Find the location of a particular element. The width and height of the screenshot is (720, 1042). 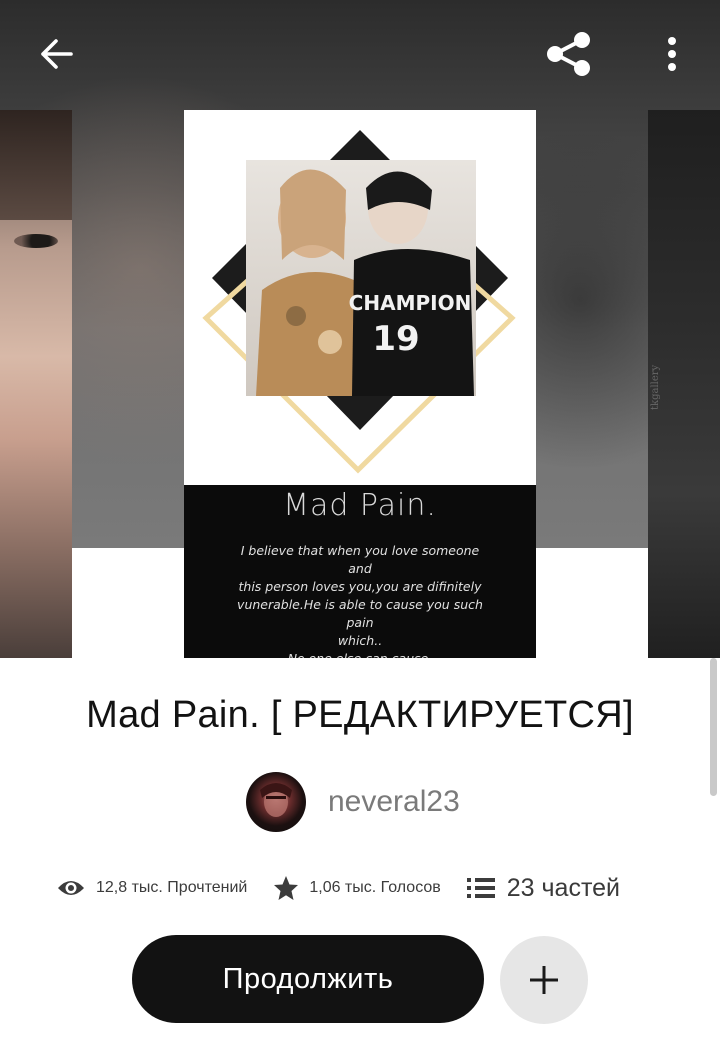

scrollbar is located at coordinates (713, 727).